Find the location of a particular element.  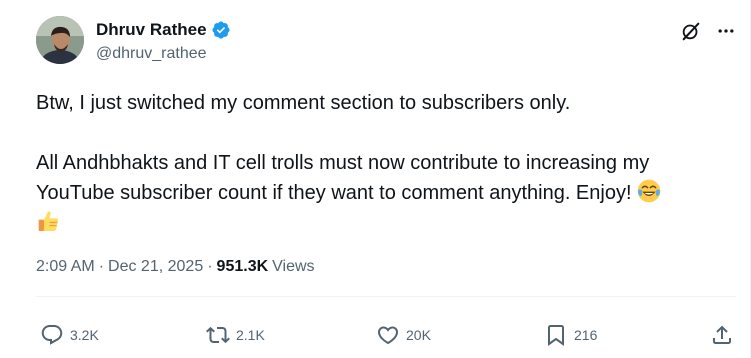

repost-button: 2.1K is located at coordinates (235, 335).